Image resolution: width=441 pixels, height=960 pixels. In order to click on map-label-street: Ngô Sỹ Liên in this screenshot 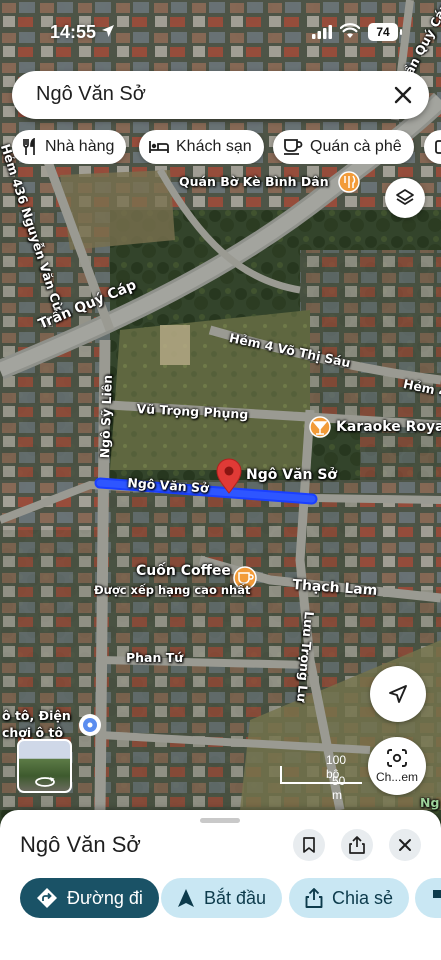, I will do `click(106, 416)`.